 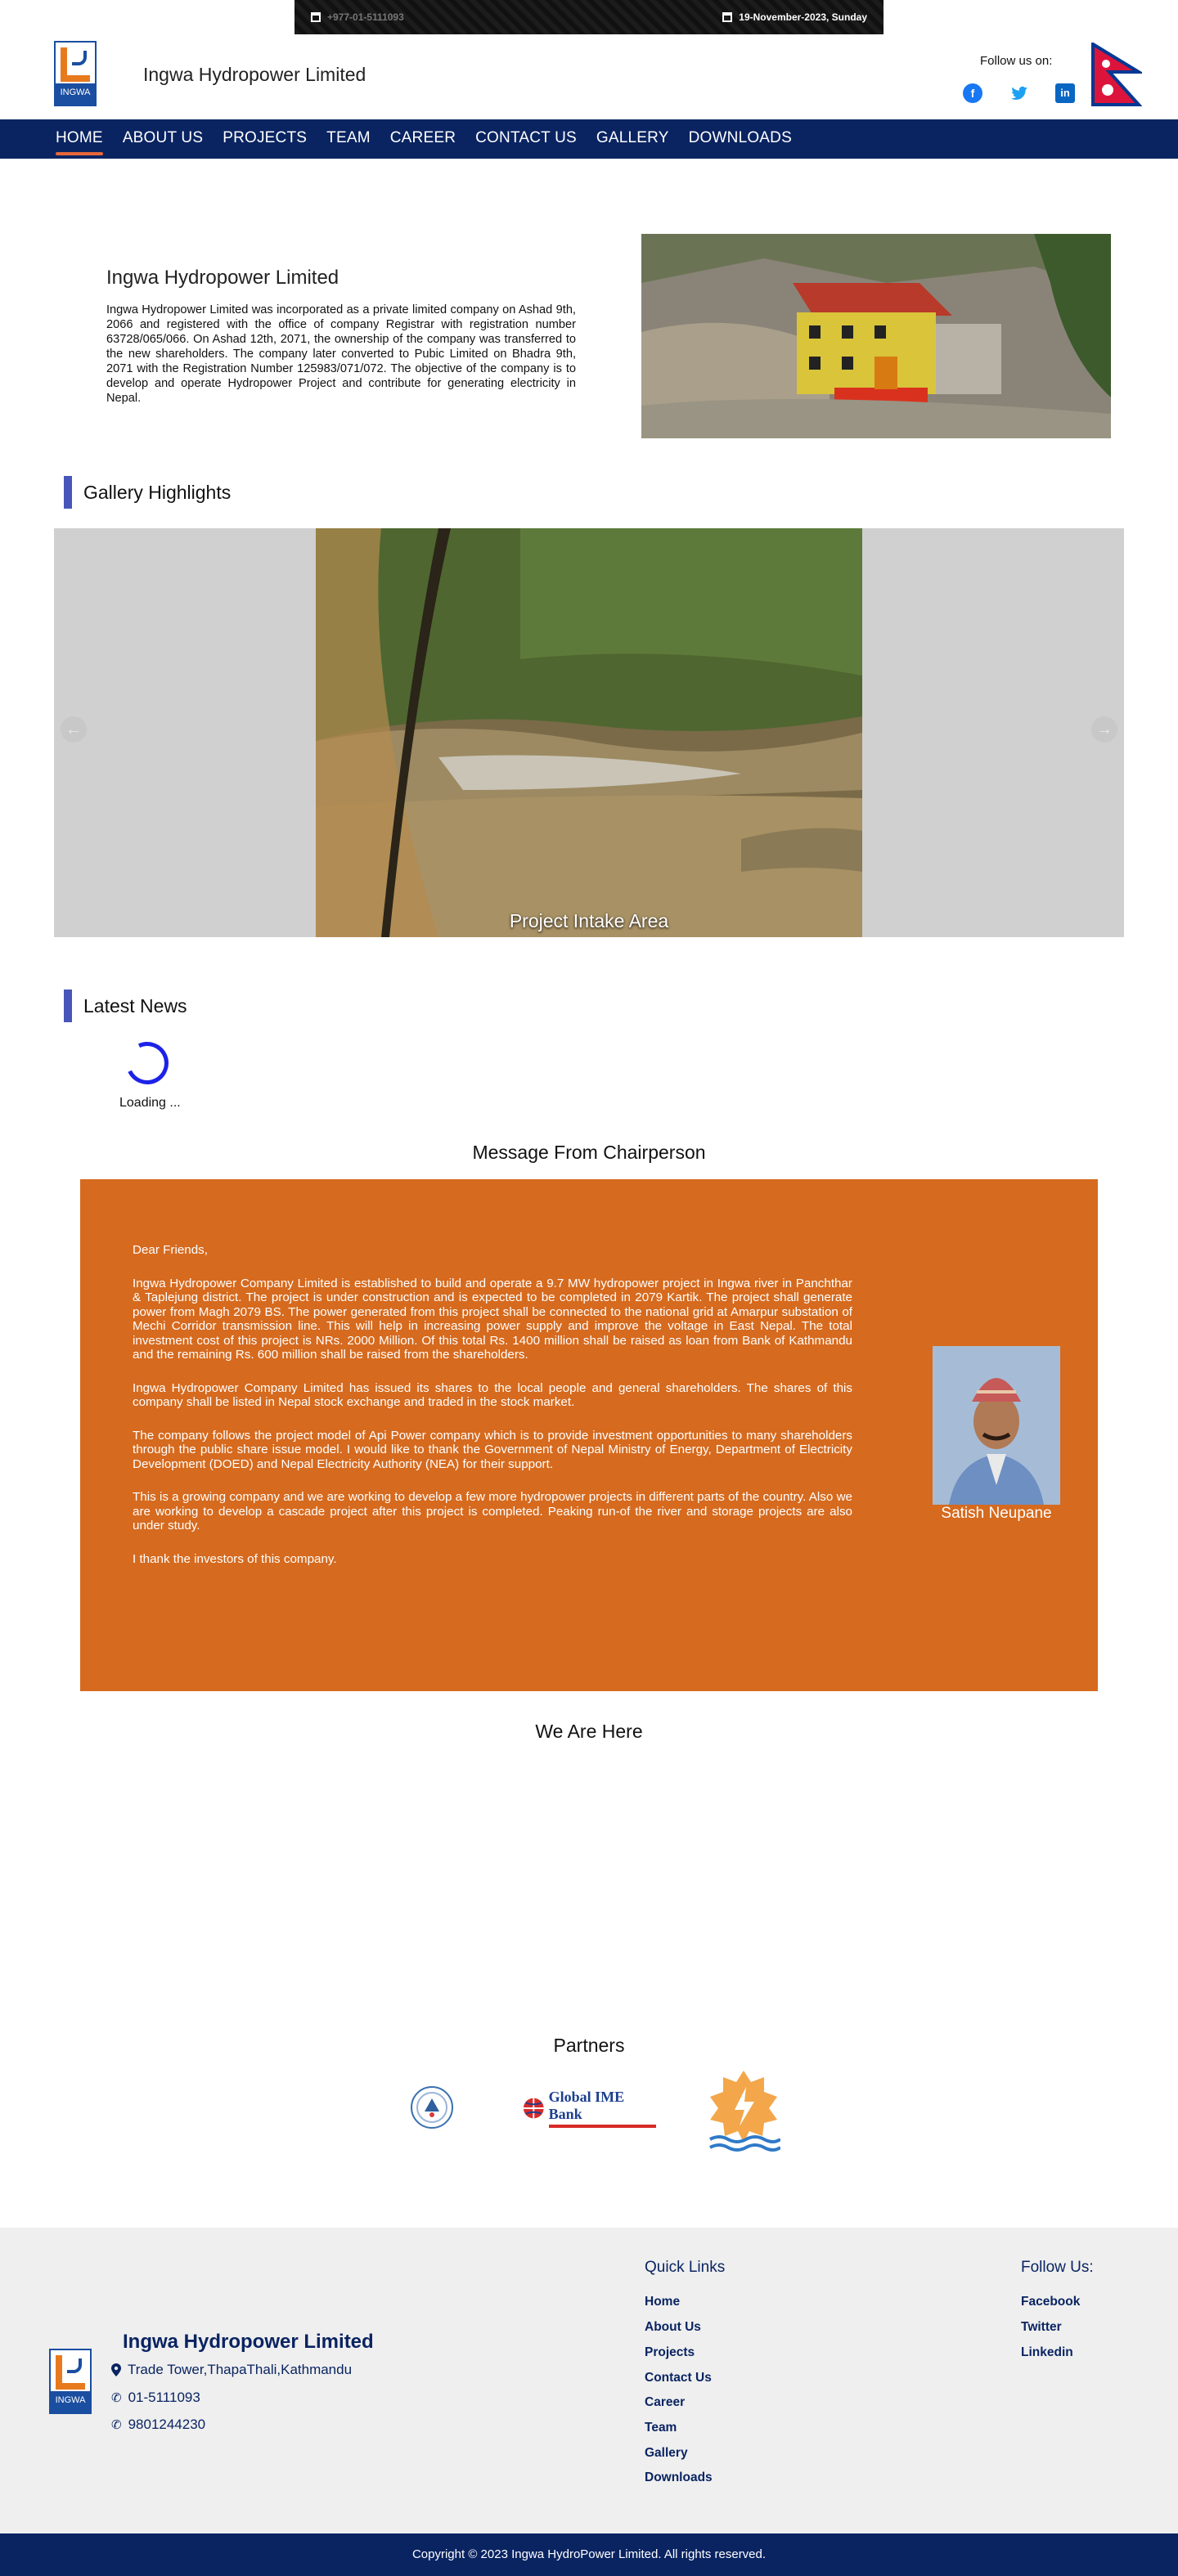 I want to click on gallery-carousel: Project Intake Area ← →, so click(x=589, y=732).